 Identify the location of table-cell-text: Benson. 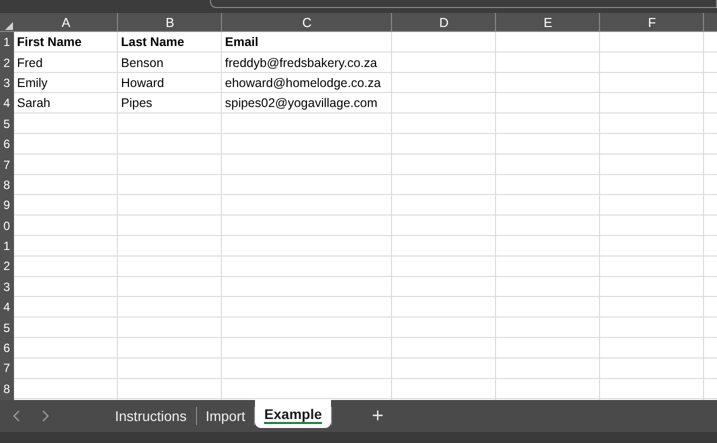
(142, 63).